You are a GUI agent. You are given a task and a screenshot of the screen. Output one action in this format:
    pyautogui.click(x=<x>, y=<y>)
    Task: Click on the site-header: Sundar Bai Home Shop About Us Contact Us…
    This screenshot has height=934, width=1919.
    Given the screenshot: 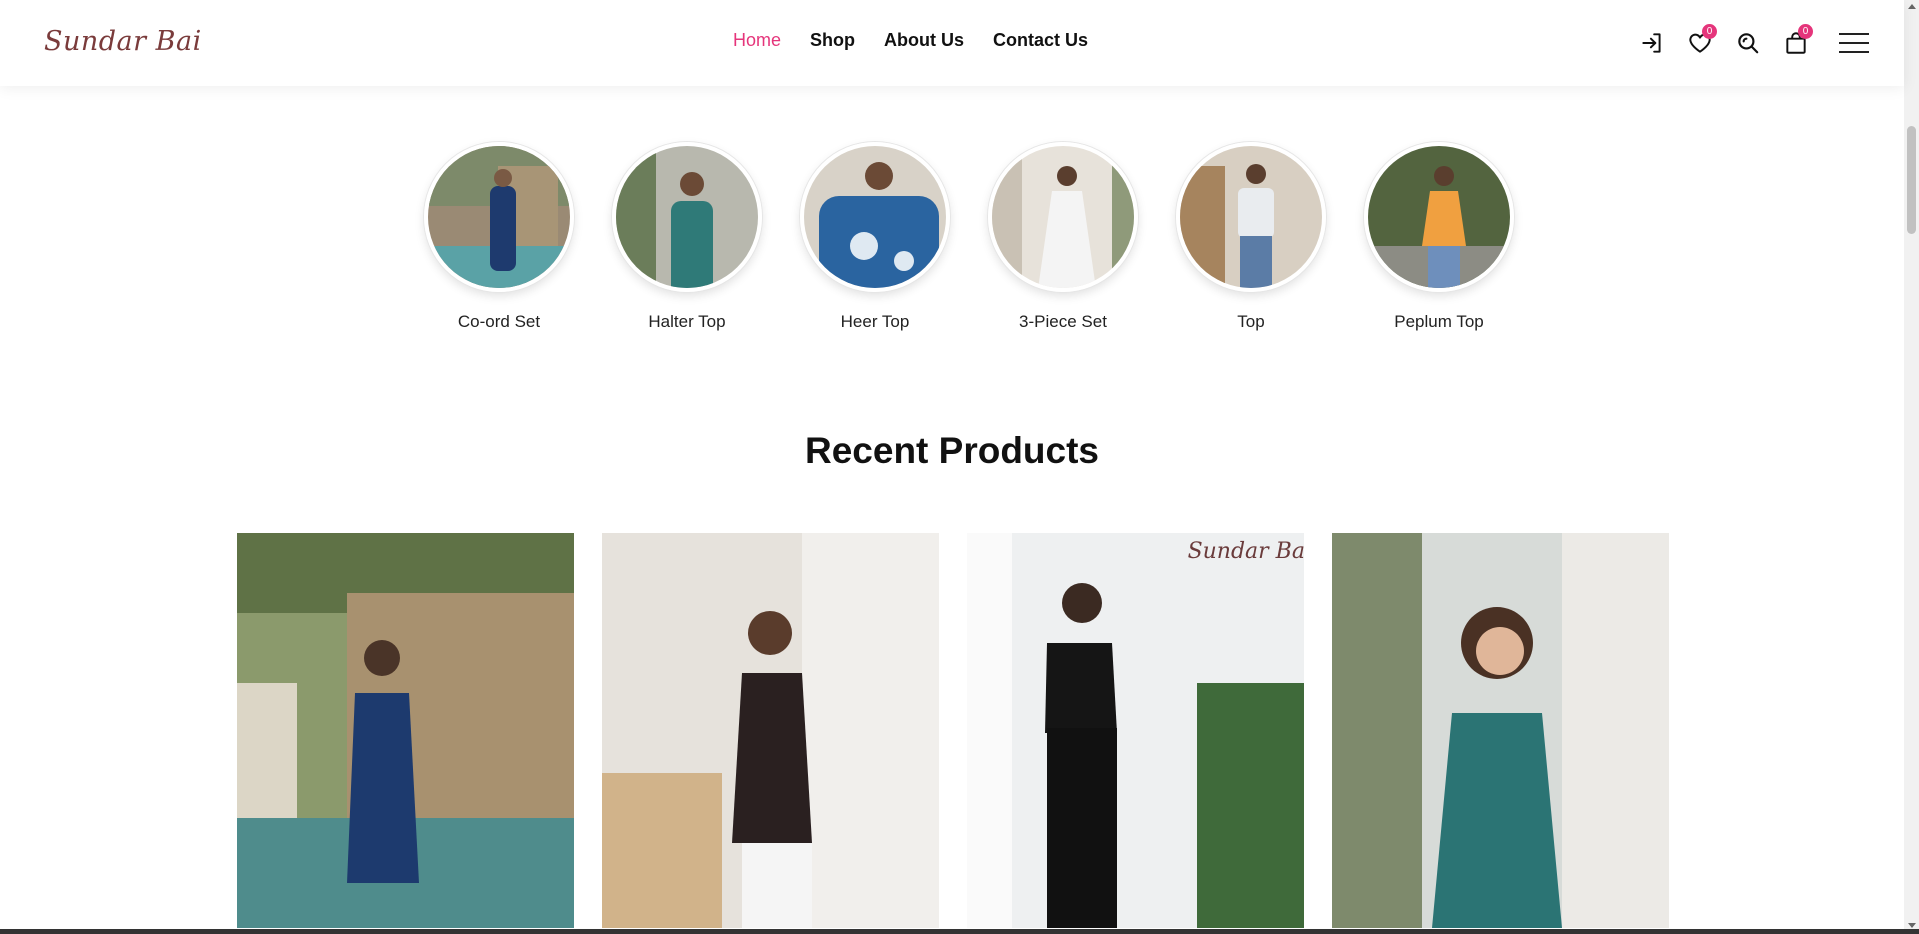 What is the action you would take?
    pyautogui.click(x=952, y=43)
    